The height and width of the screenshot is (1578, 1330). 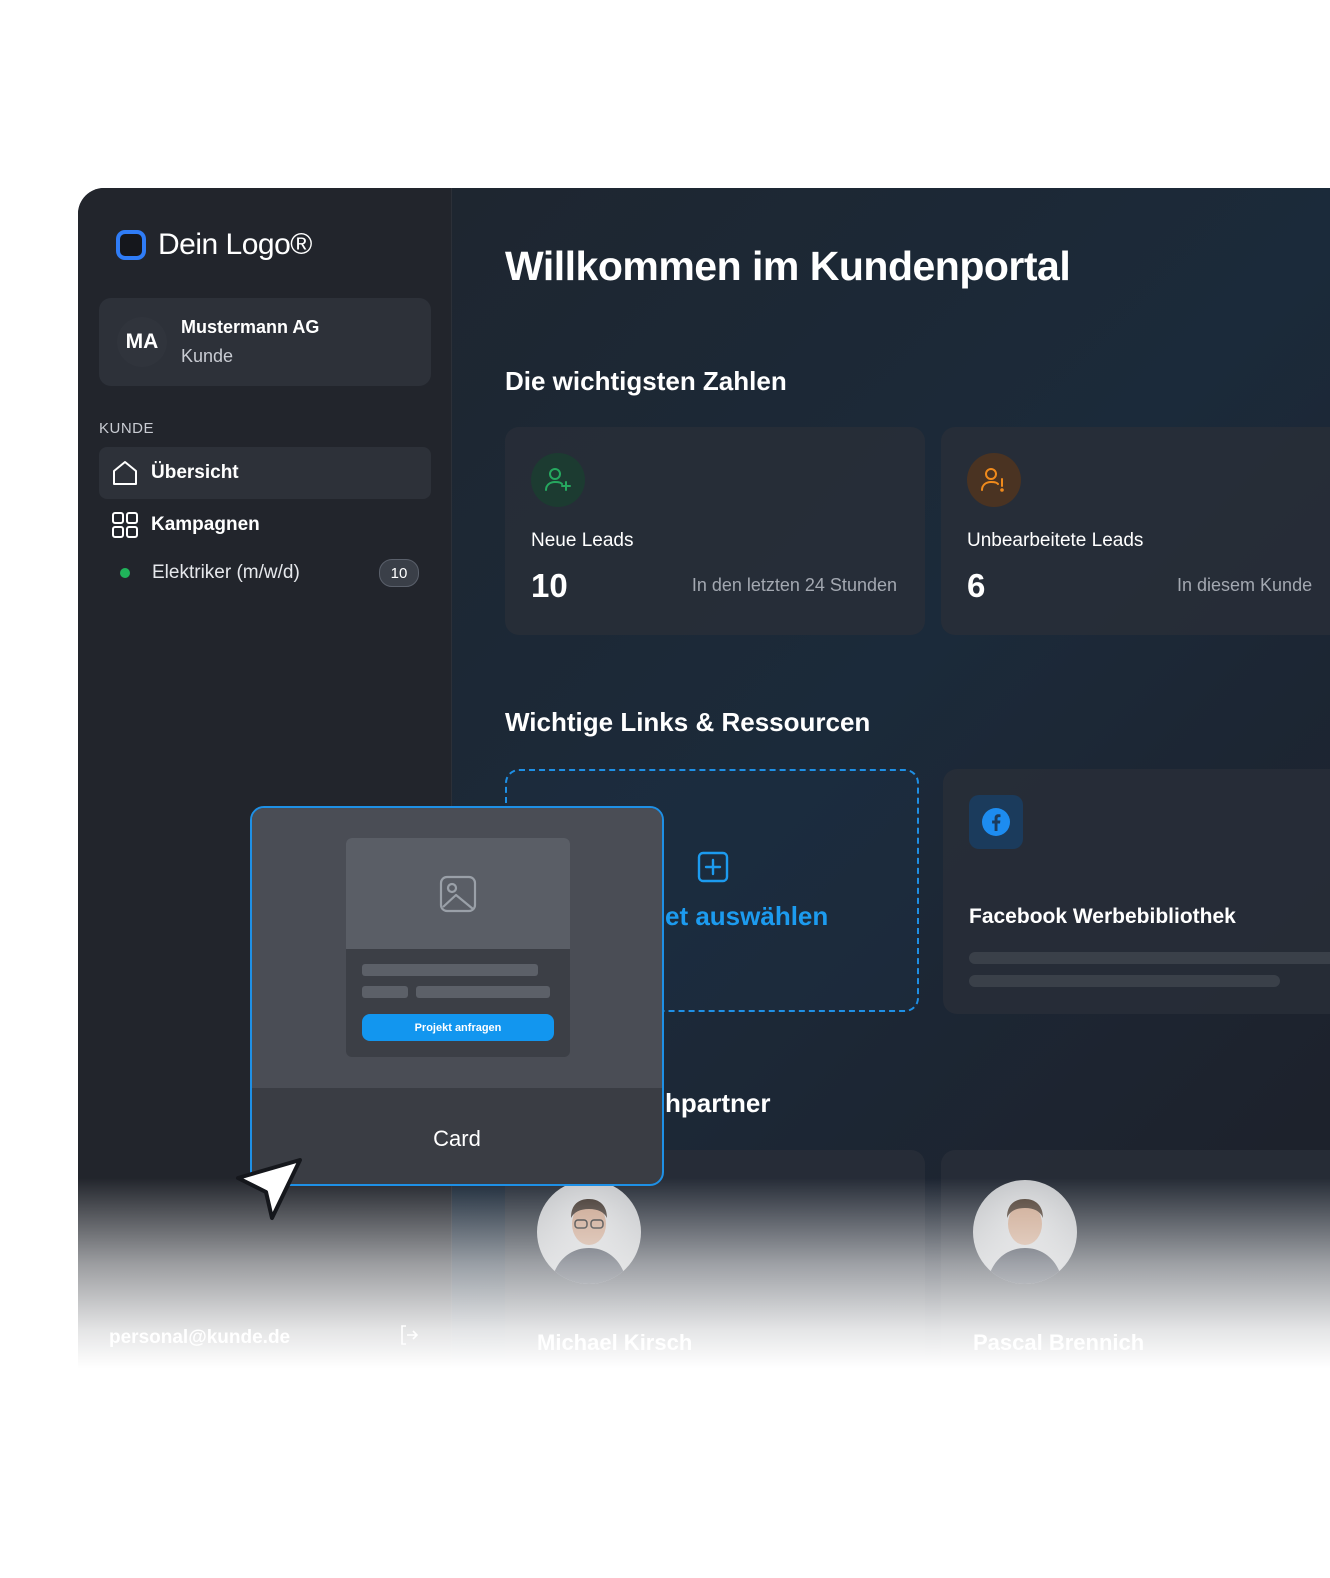 I want to click on sidebar-item-label: Übersicht, so click(x=195, y=472).